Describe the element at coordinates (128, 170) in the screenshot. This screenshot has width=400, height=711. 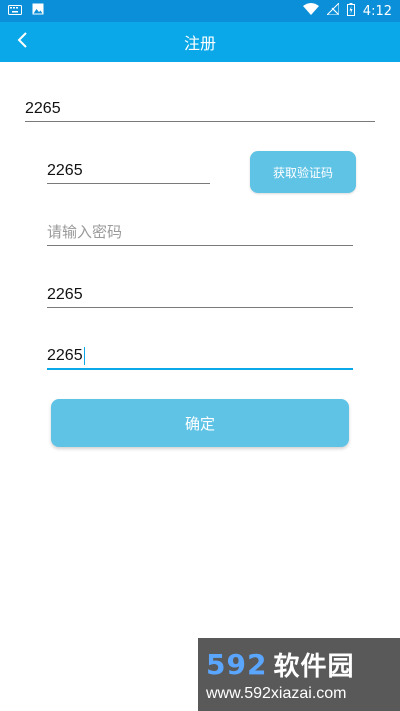
I see `verification-code-field: 2265` at that location.